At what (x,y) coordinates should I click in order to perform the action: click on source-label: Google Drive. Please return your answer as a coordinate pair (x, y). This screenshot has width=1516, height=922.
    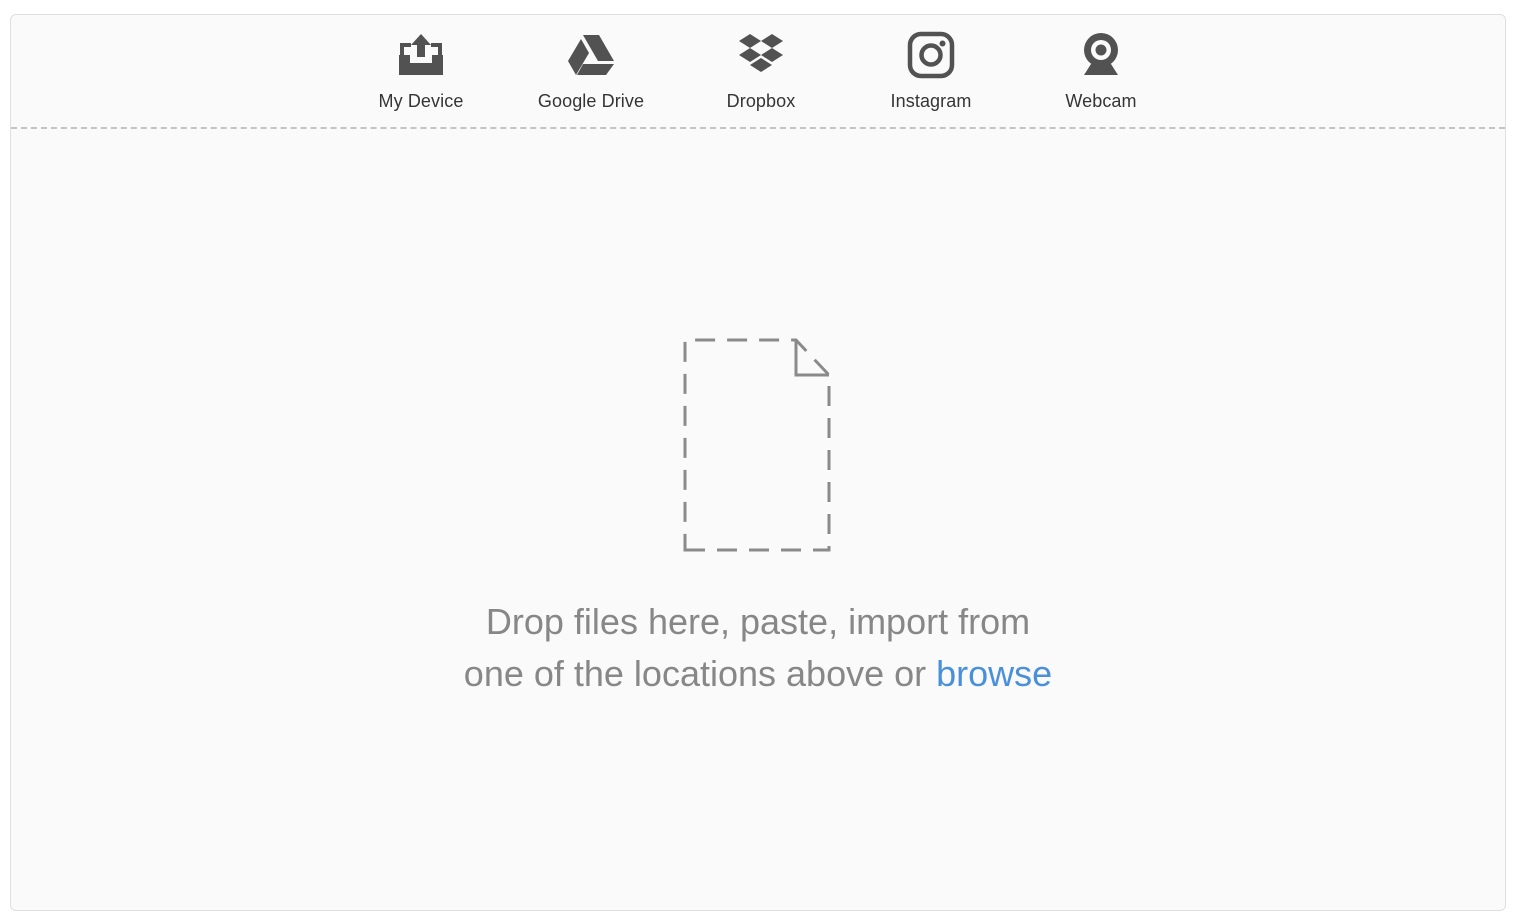
    Looking at the image, I should click on (591, 101).